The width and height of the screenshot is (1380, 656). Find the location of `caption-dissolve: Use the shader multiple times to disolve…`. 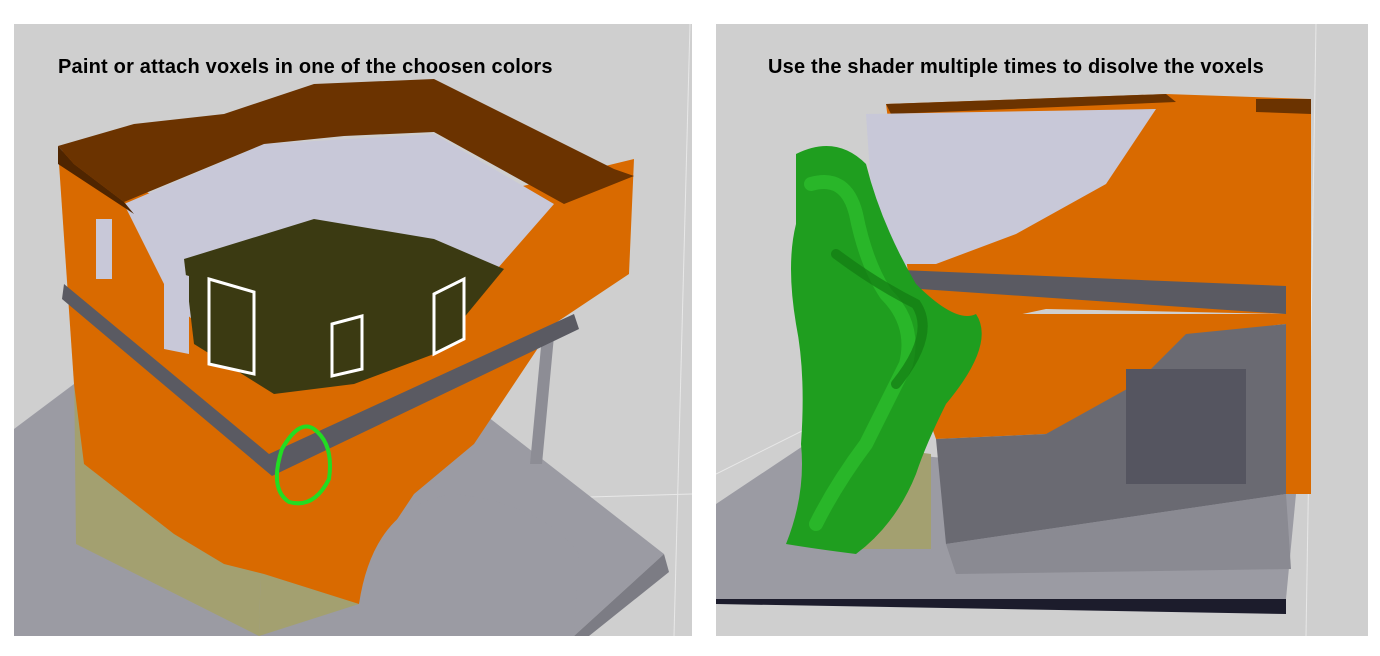

caption-dissolve: Use the shader multiple times to disolve… is located at coordinates (1016, 67).